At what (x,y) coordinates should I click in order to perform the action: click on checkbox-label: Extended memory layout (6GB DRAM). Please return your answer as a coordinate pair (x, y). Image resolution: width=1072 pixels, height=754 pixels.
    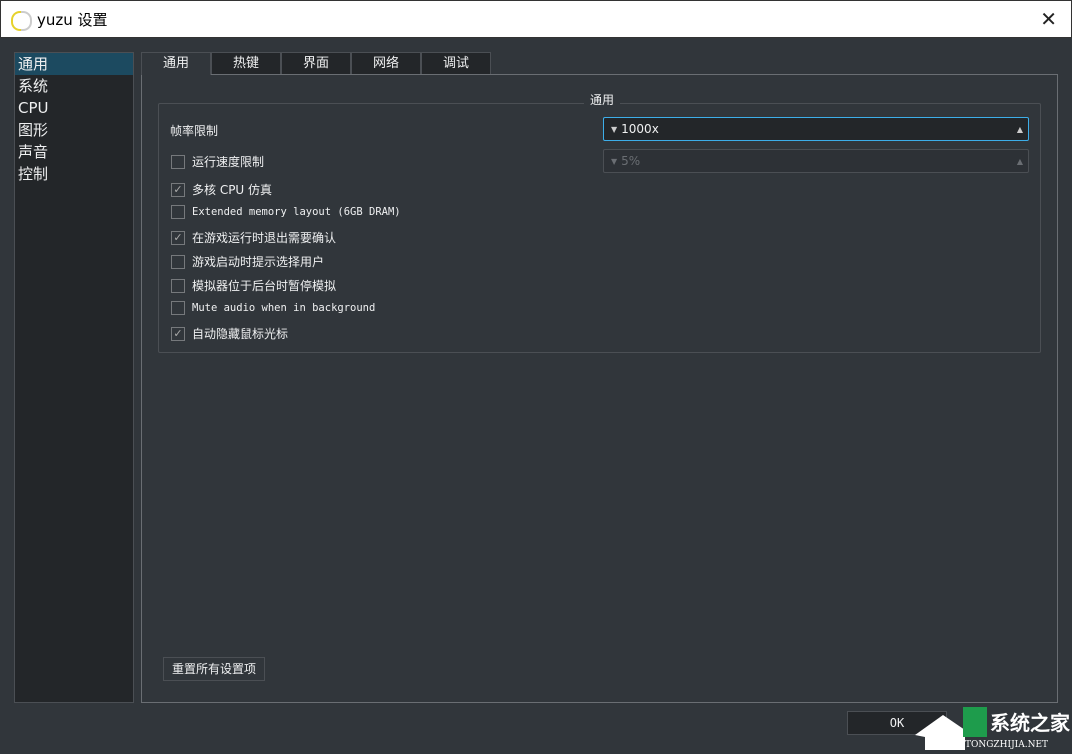
    Looking at the image, I should click on (296, 212).